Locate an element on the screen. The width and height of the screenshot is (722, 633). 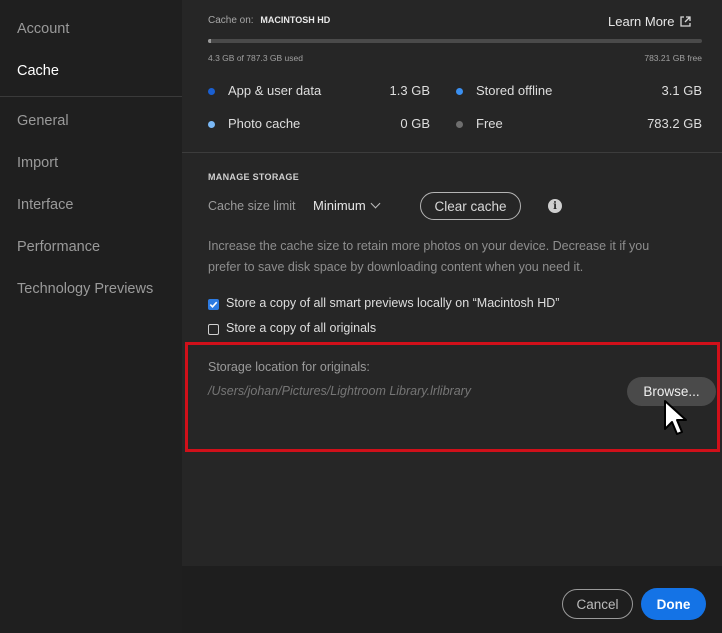
photo-cache-dot is located at coordinates (211, 124).